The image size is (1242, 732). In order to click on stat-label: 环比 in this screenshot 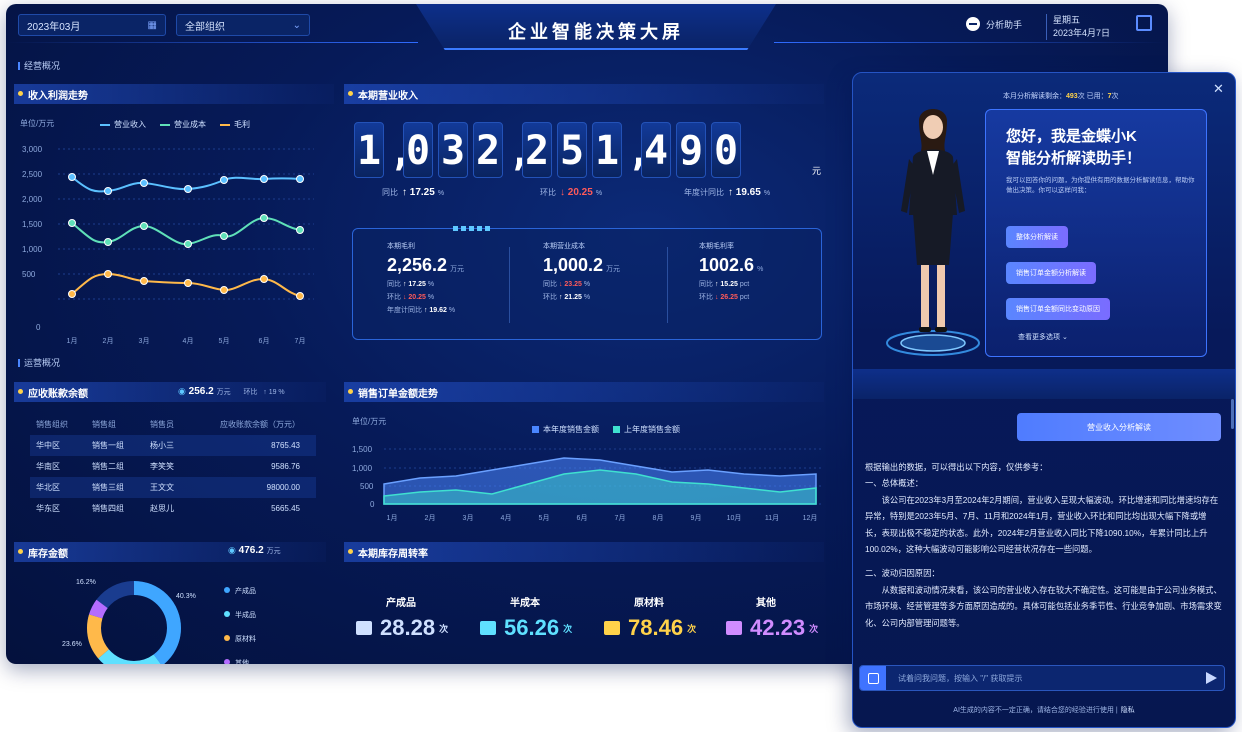, I will do `click(548, 192)`.